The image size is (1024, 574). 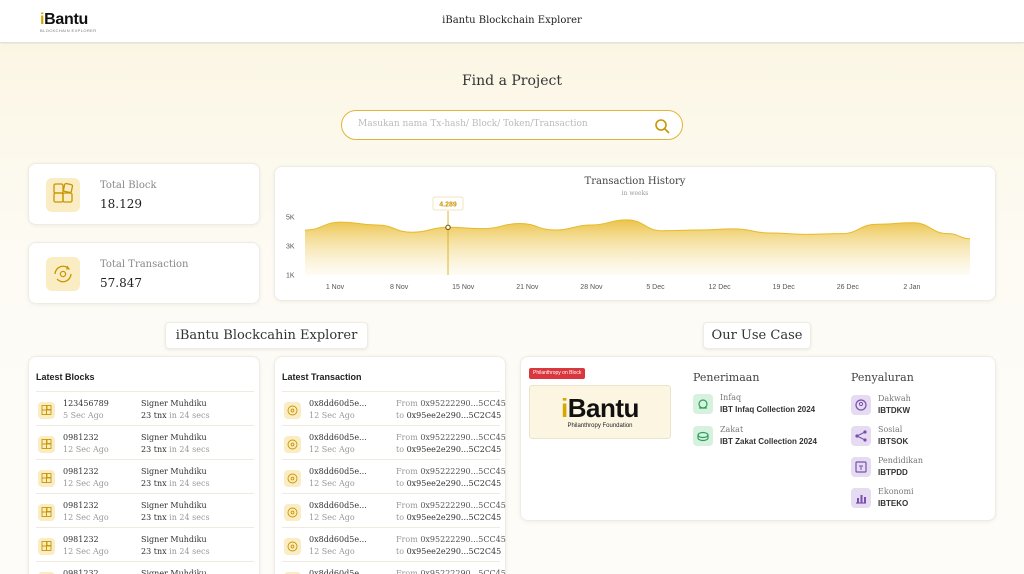 What do you see at coordinates (732, 429) in the screenshot?
I see `penerimaan-label: Zakat` at bounding box center [732, 429].